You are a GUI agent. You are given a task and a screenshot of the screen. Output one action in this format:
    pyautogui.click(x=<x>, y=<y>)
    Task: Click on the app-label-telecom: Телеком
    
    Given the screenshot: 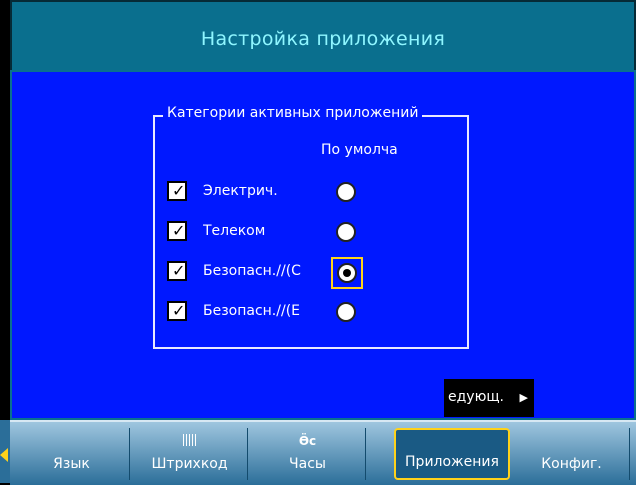 What is the action you would take?
    pyautogui.click(x=234, y=231)
    